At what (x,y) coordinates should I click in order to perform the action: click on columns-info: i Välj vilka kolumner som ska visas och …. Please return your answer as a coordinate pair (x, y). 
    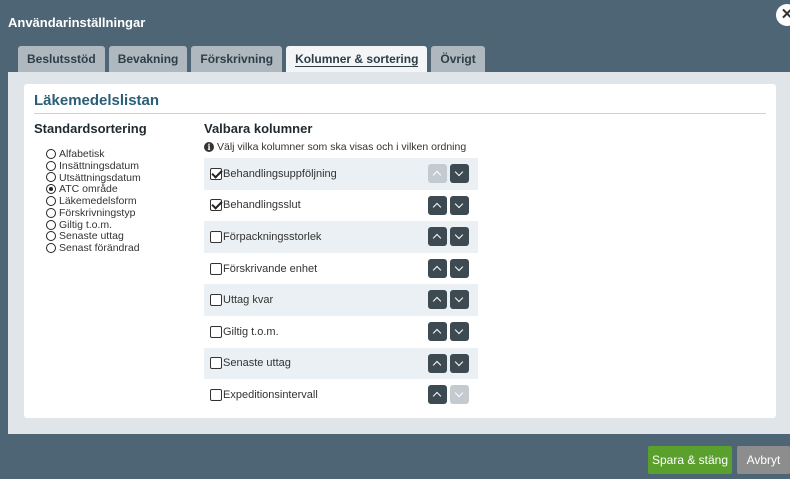
    Looking at the image, I should click on (335, 147).